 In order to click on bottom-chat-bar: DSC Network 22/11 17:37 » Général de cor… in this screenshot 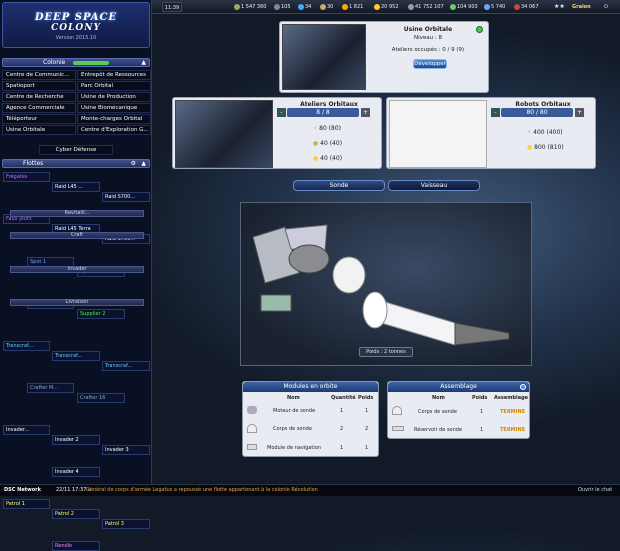, I will do `click(310, 490)`.